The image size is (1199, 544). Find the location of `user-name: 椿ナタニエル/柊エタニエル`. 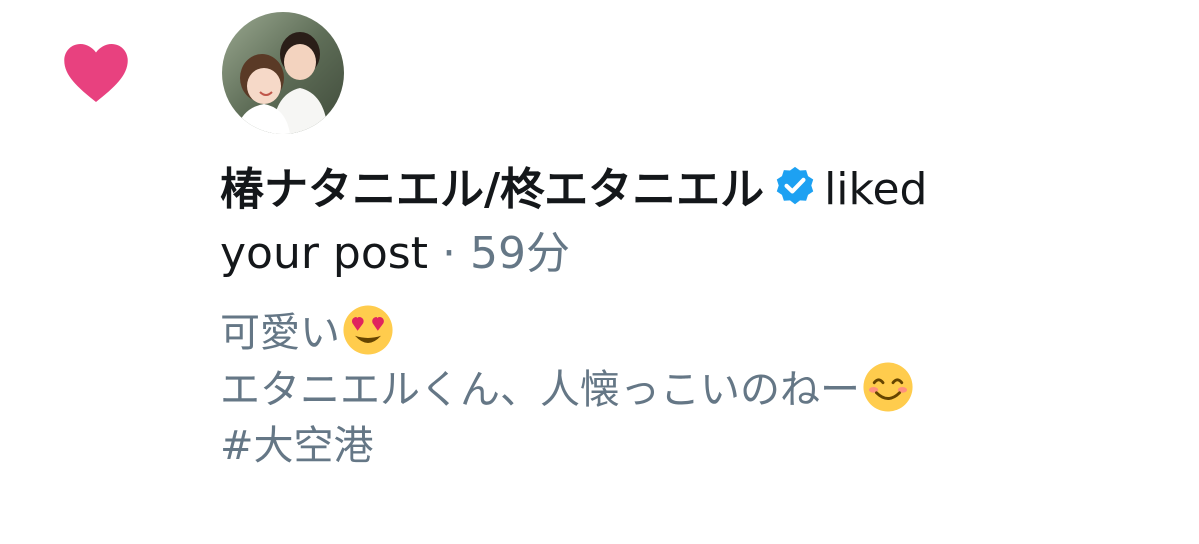

user-name: 椿ナタニエル/柊エタニエル is located at coordinates (492, 189).